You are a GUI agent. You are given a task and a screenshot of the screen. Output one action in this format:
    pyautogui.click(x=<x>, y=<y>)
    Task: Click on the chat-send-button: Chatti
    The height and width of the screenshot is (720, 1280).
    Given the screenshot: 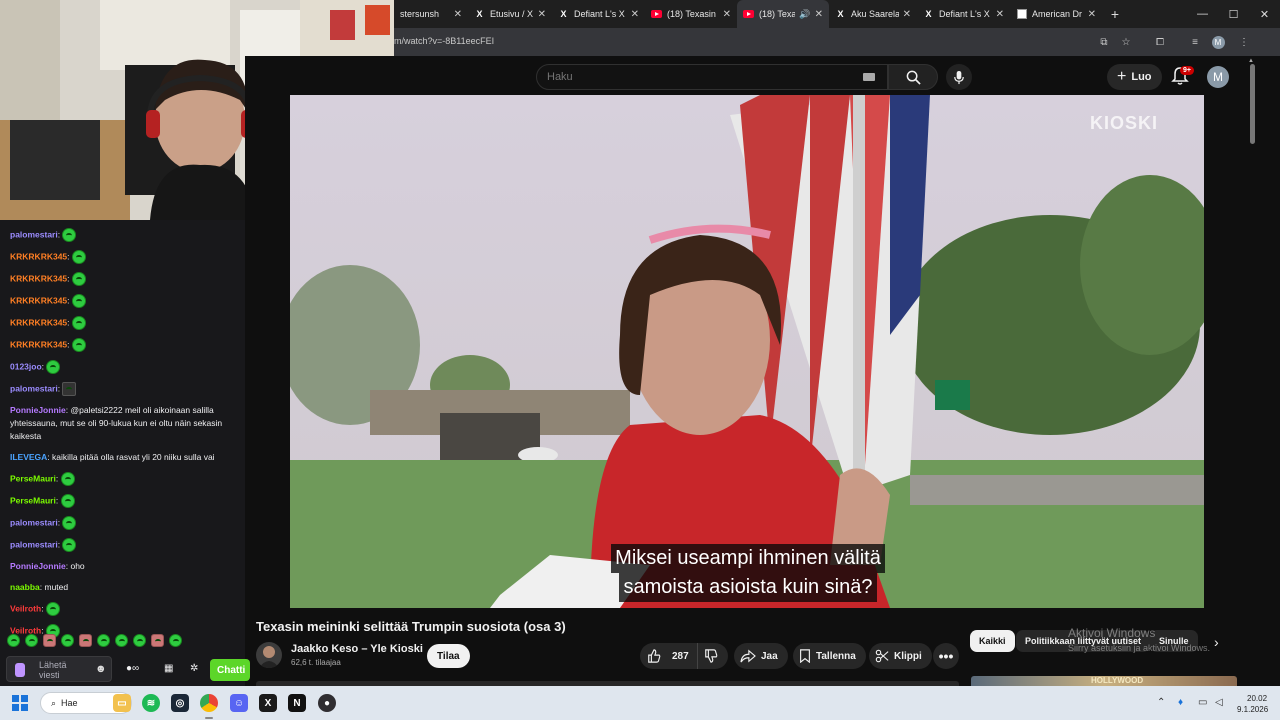 What is the action you would take?
    pyautogui.click(x=230, y=670)
    